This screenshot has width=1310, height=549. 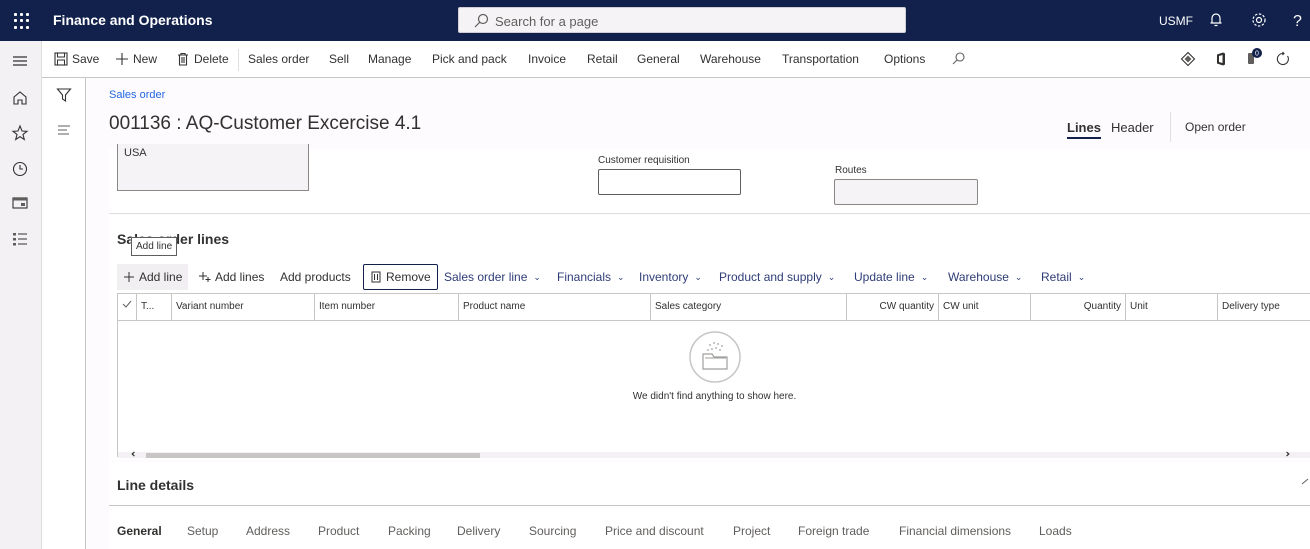 What do you see at coordinates (654, 531) in the screenshot?
I see `detail-tab-price-and-discount: Price and discount` at bounding box center [654, 531].